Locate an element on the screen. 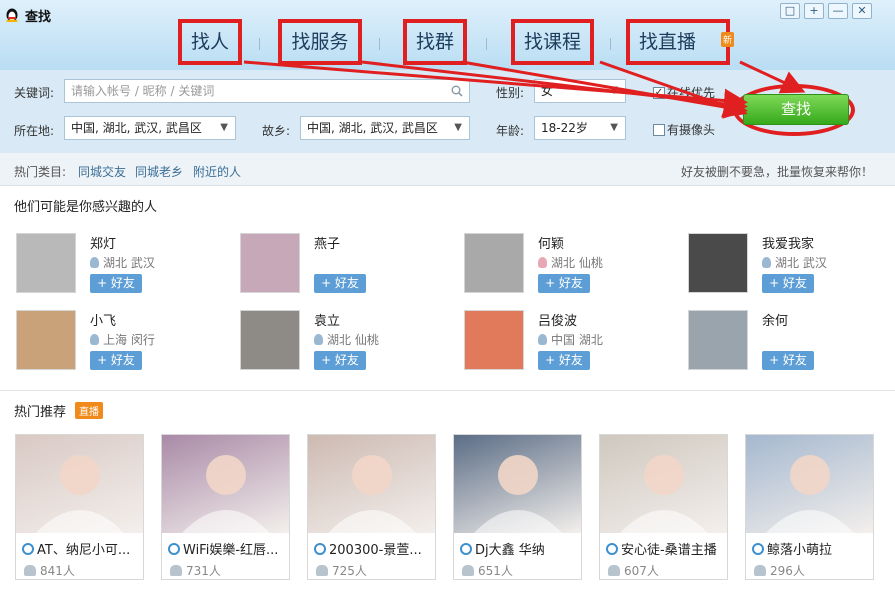 The image size is (895, 600). person-card: 余何 + 好友 is located at coordinates (791, 342).